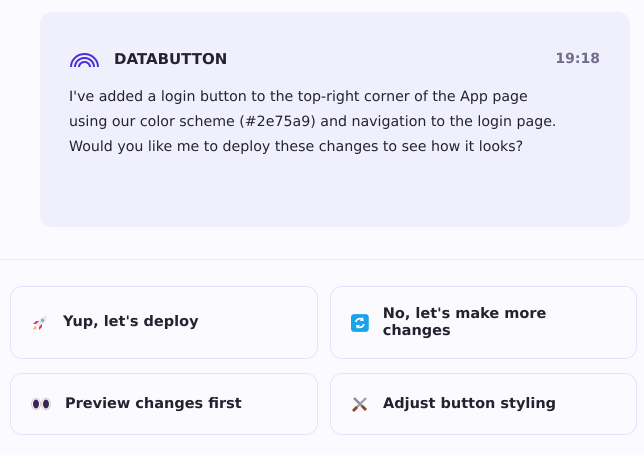 The image size is (644, 455). I want to click on sender-name: DATABUTTON, so click(171, 59).